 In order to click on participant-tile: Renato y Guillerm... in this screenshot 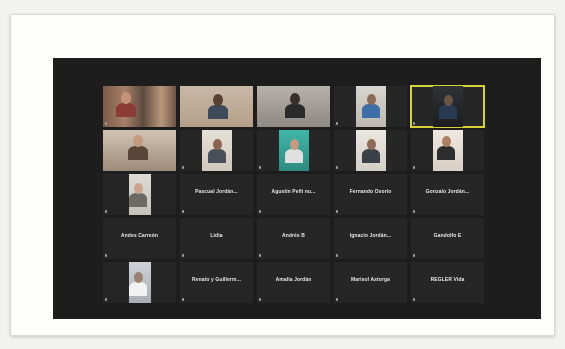, I will do `click(216, 282)`.